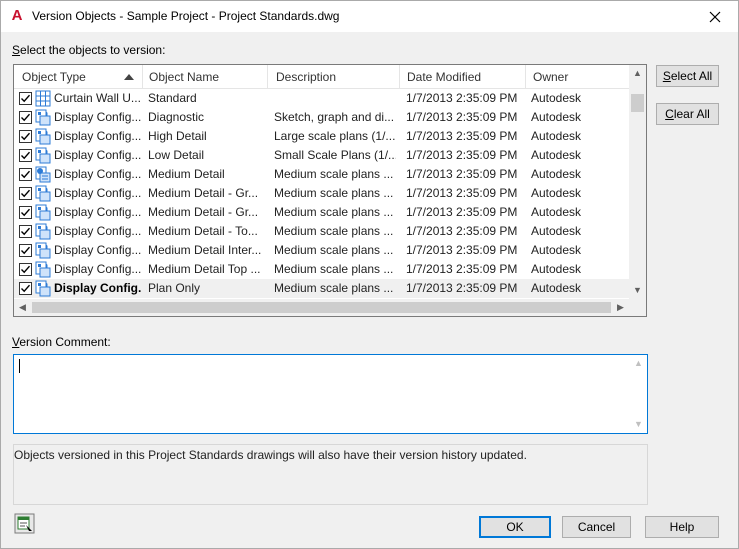 The width and height of the screenshot is (739, 549). Describe the element at coordinates (637, 182) in the screenshot. I see `vertical-scrollbar: ▲ ▼` at that location.